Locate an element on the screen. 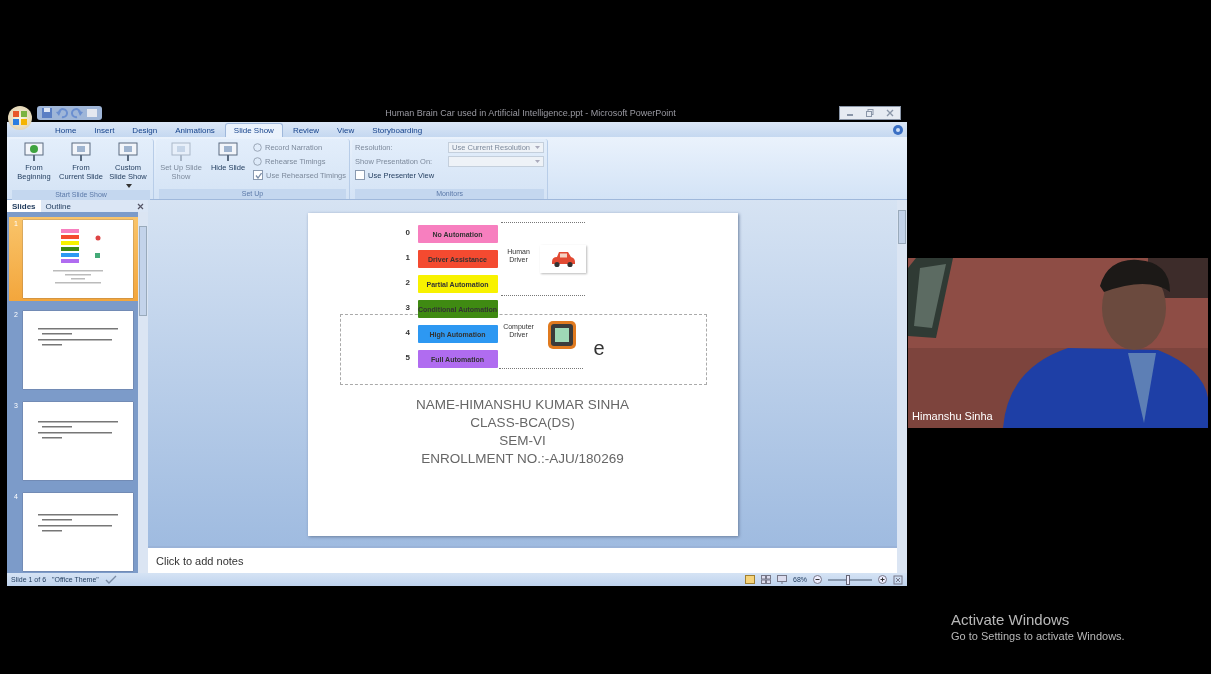  activation-message: Go to Settings to activate Windows. is located at coordinates (1038, 636).